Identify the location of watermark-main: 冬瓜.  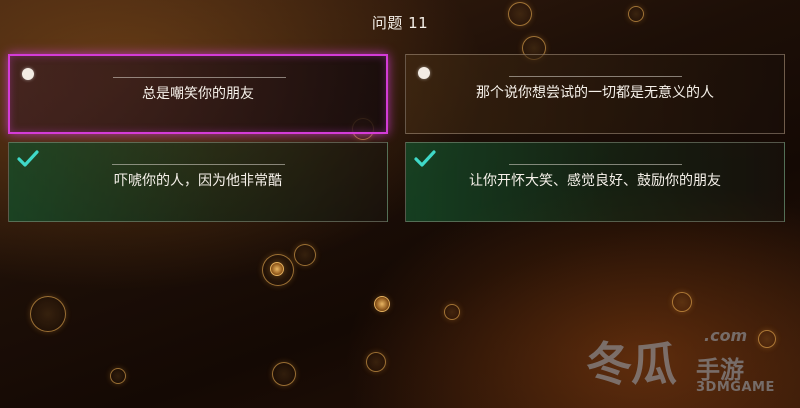
(631, 364).